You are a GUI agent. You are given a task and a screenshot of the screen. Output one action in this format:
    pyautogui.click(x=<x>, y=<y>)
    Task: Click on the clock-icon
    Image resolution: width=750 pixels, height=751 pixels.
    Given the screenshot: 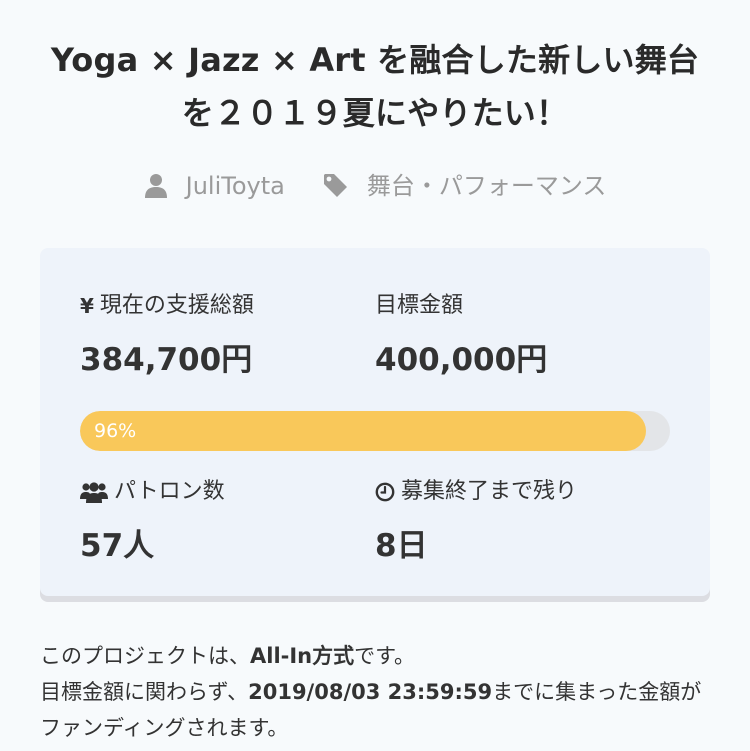 What is the action you would take?
    pyautogui.click(x=385, y=492)
    